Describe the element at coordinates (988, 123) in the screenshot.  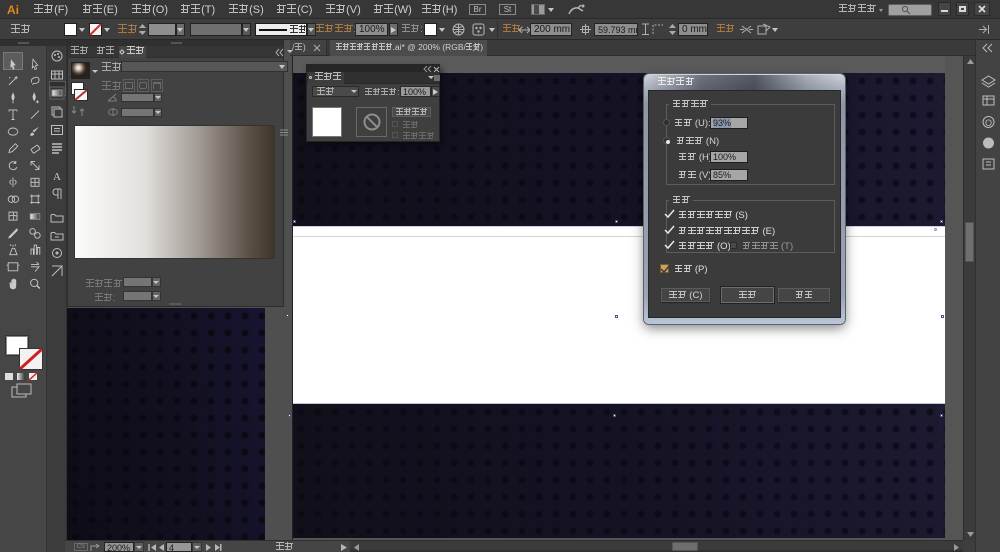
I see `svg-text: O` at that location.